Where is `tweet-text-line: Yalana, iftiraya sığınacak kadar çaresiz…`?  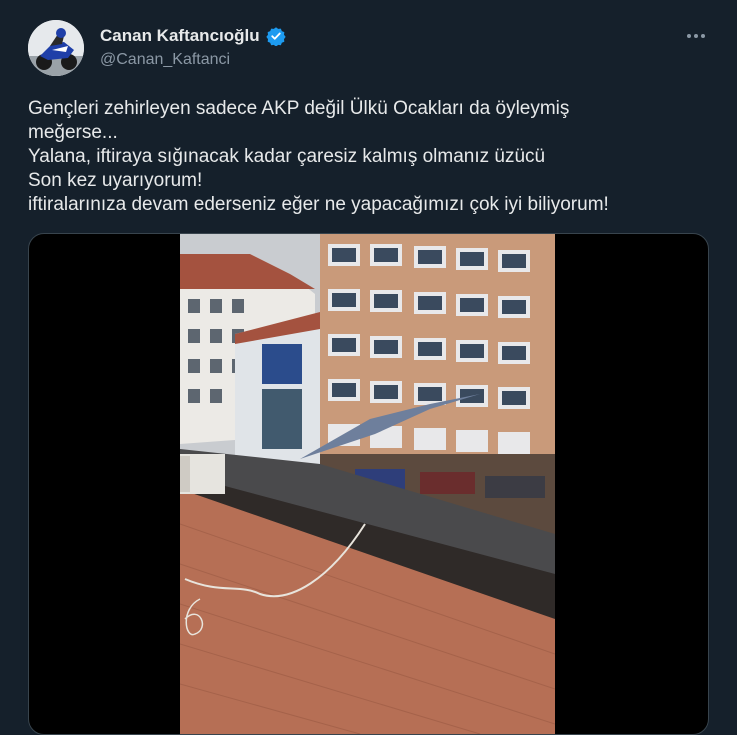 tweet-text-line: Yalana, iftiraya sığınacak kadar çaresiz… is located at coordinates (287, 156).